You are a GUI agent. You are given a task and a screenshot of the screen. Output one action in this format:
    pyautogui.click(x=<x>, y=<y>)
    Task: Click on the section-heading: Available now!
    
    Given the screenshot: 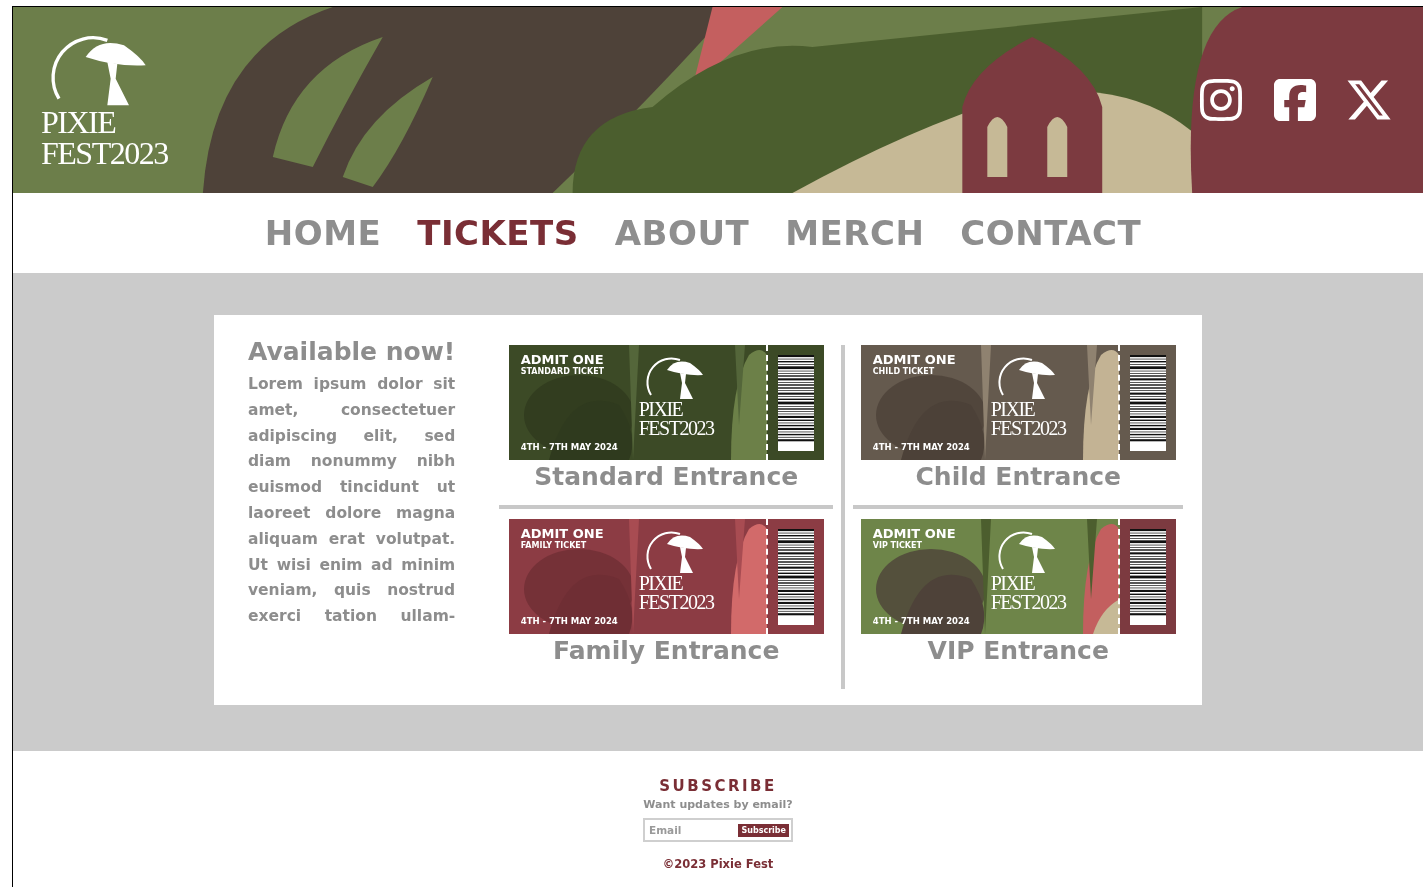 What is the action you would take?
    pyautogui.click(x=352, y=351)
    